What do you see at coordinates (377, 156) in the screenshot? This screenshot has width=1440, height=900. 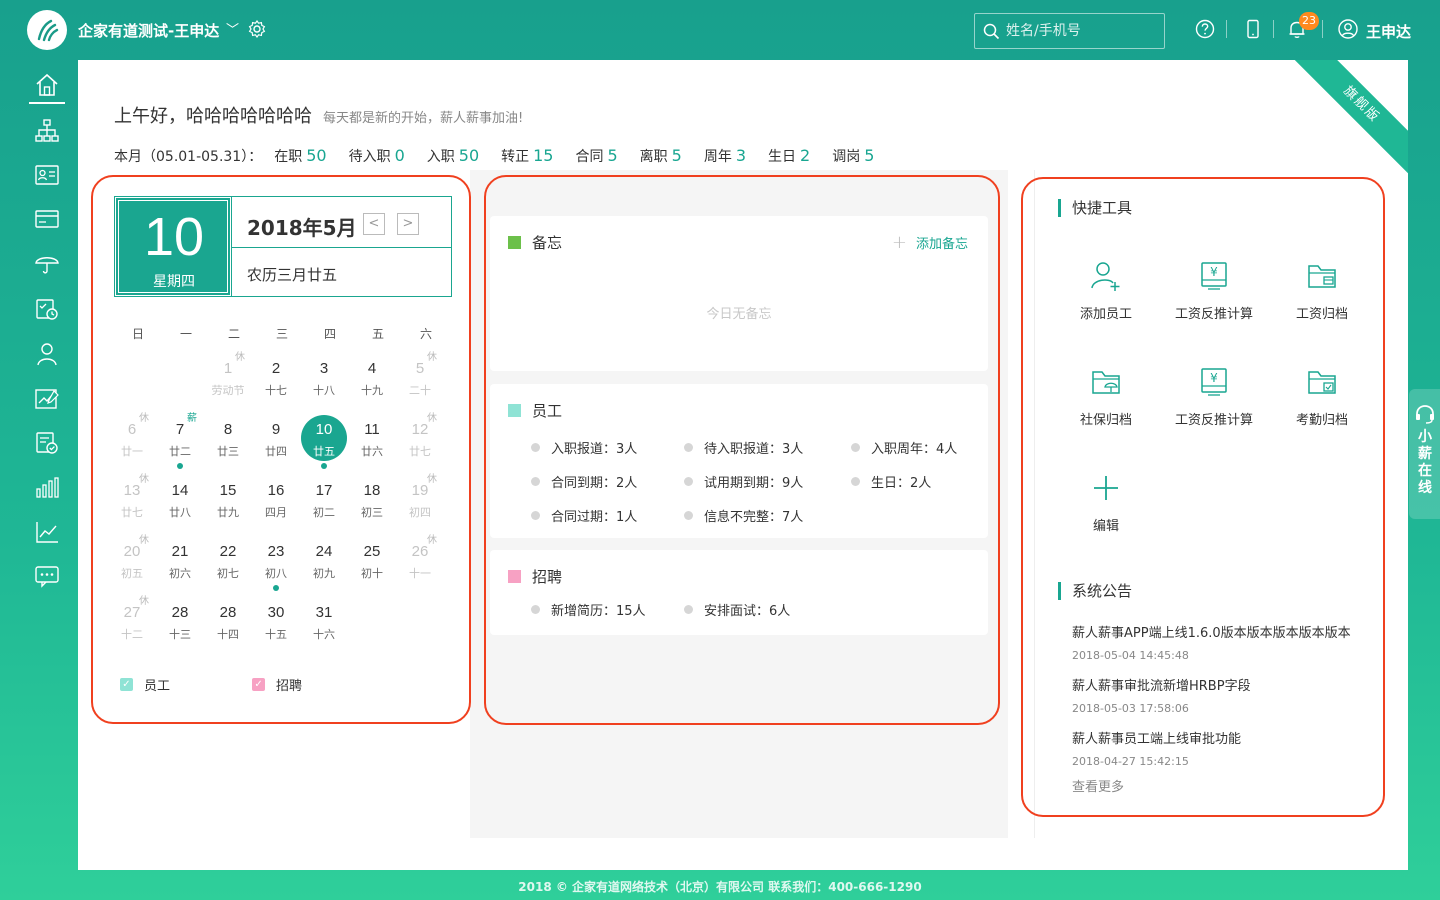 I see `stat-item: 待入职 0` at bounding box center [377, 156].